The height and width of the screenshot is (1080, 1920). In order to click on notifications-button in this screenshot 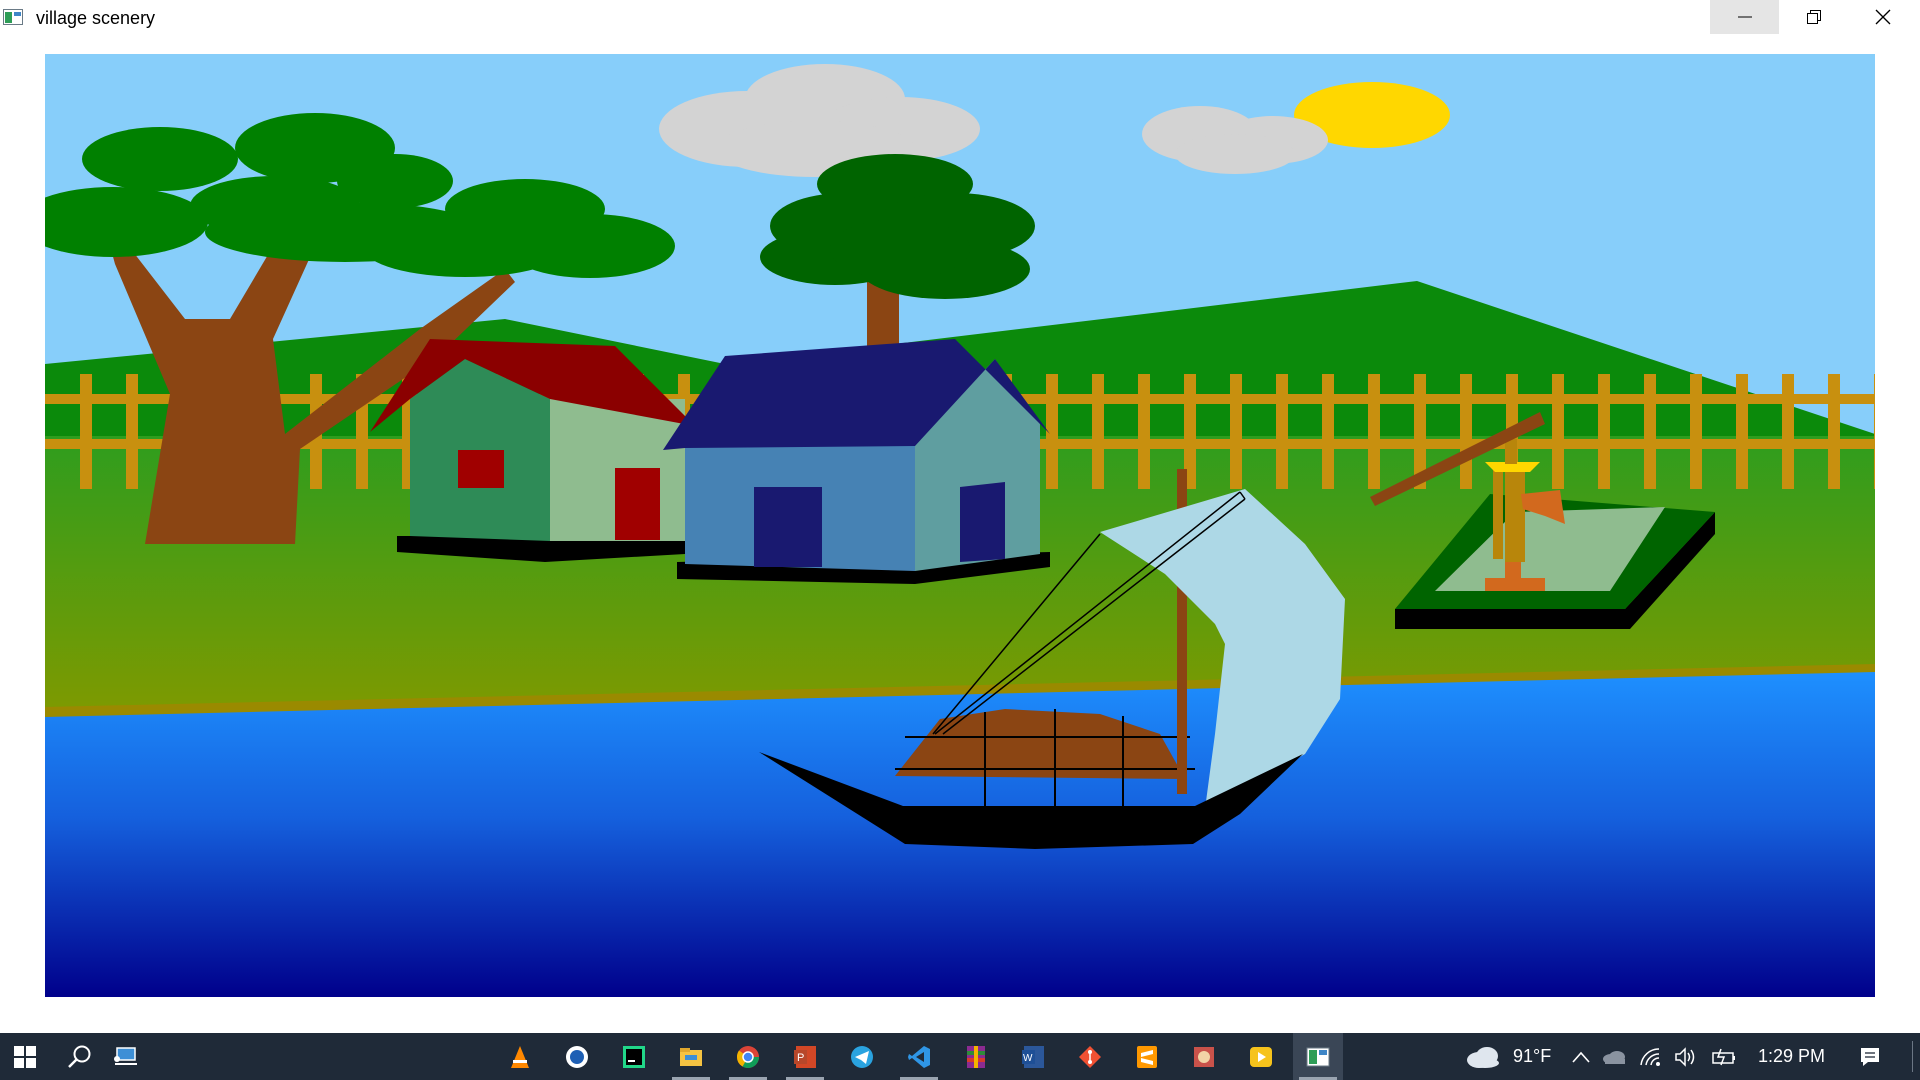, I will do `click(1870, 1056)`.